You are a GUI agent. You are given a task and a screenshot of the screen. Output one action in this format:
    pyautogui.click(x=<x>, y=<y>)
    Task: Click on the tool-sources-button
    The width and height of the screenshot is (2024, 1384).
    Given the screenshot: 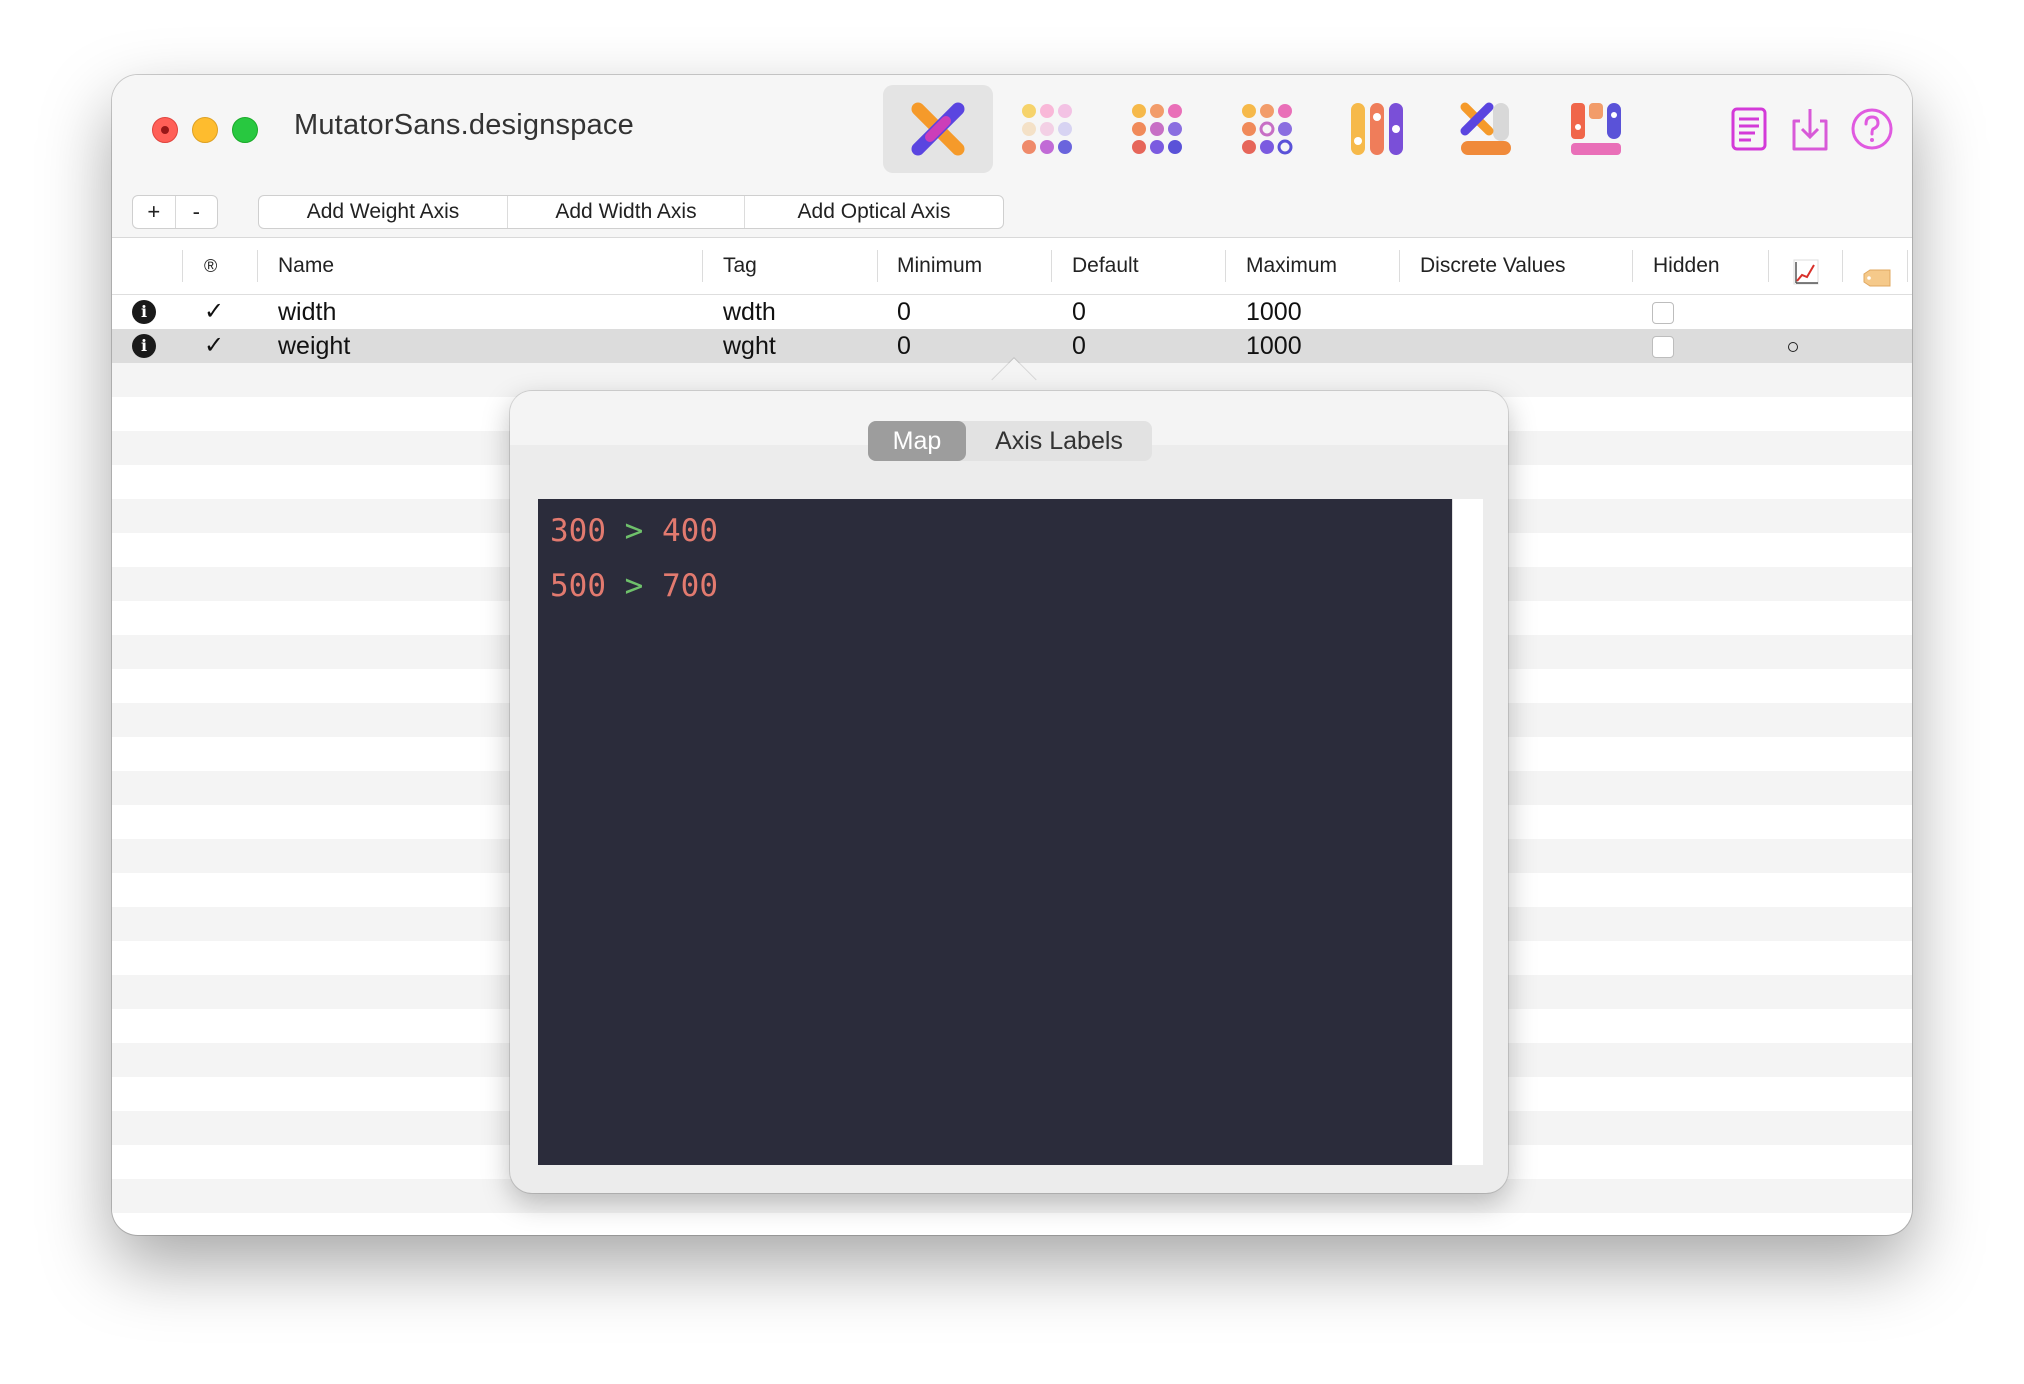 What is the action you would take?
    pyautogui.click(x=1047, y=129)
    